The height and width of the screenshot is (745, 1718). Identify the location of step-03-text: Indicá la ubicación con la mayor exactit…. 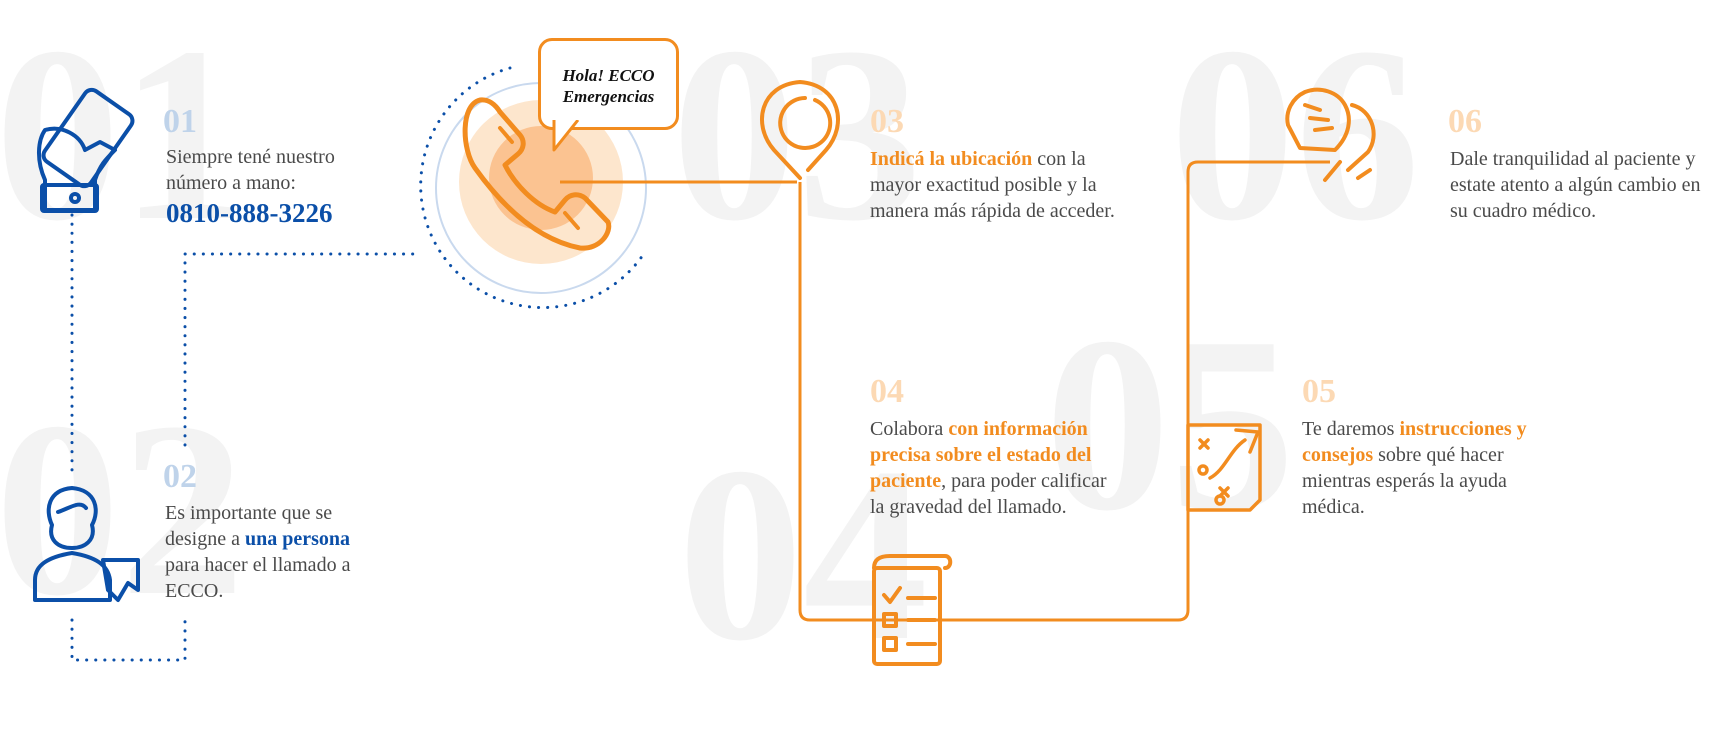
(992, 185).